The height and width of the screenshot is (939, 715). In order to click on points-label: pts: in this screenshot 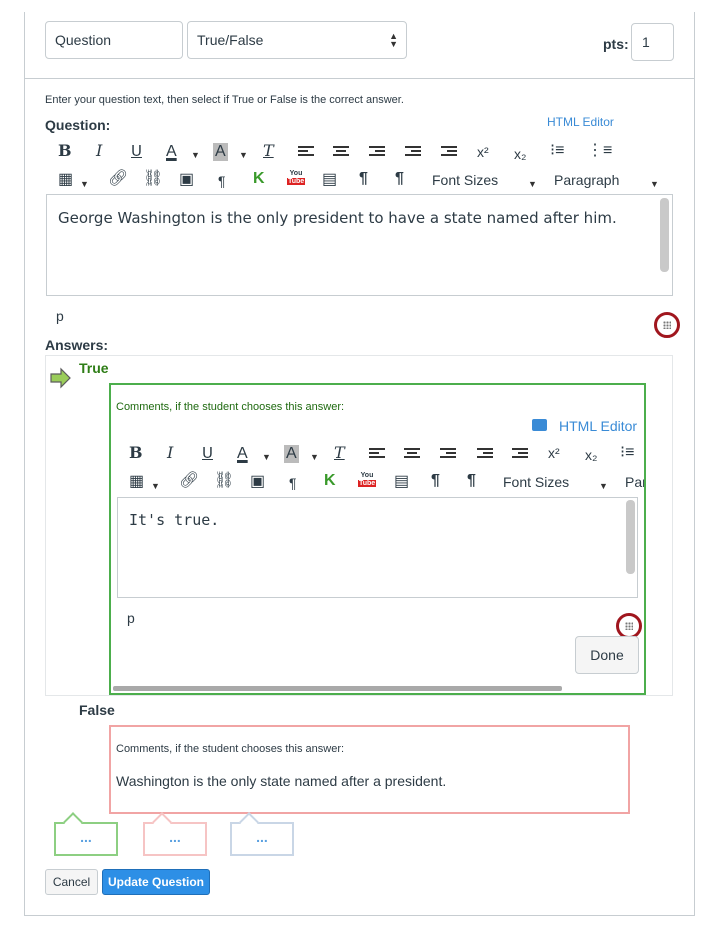, I will do `click(616, 44)`.